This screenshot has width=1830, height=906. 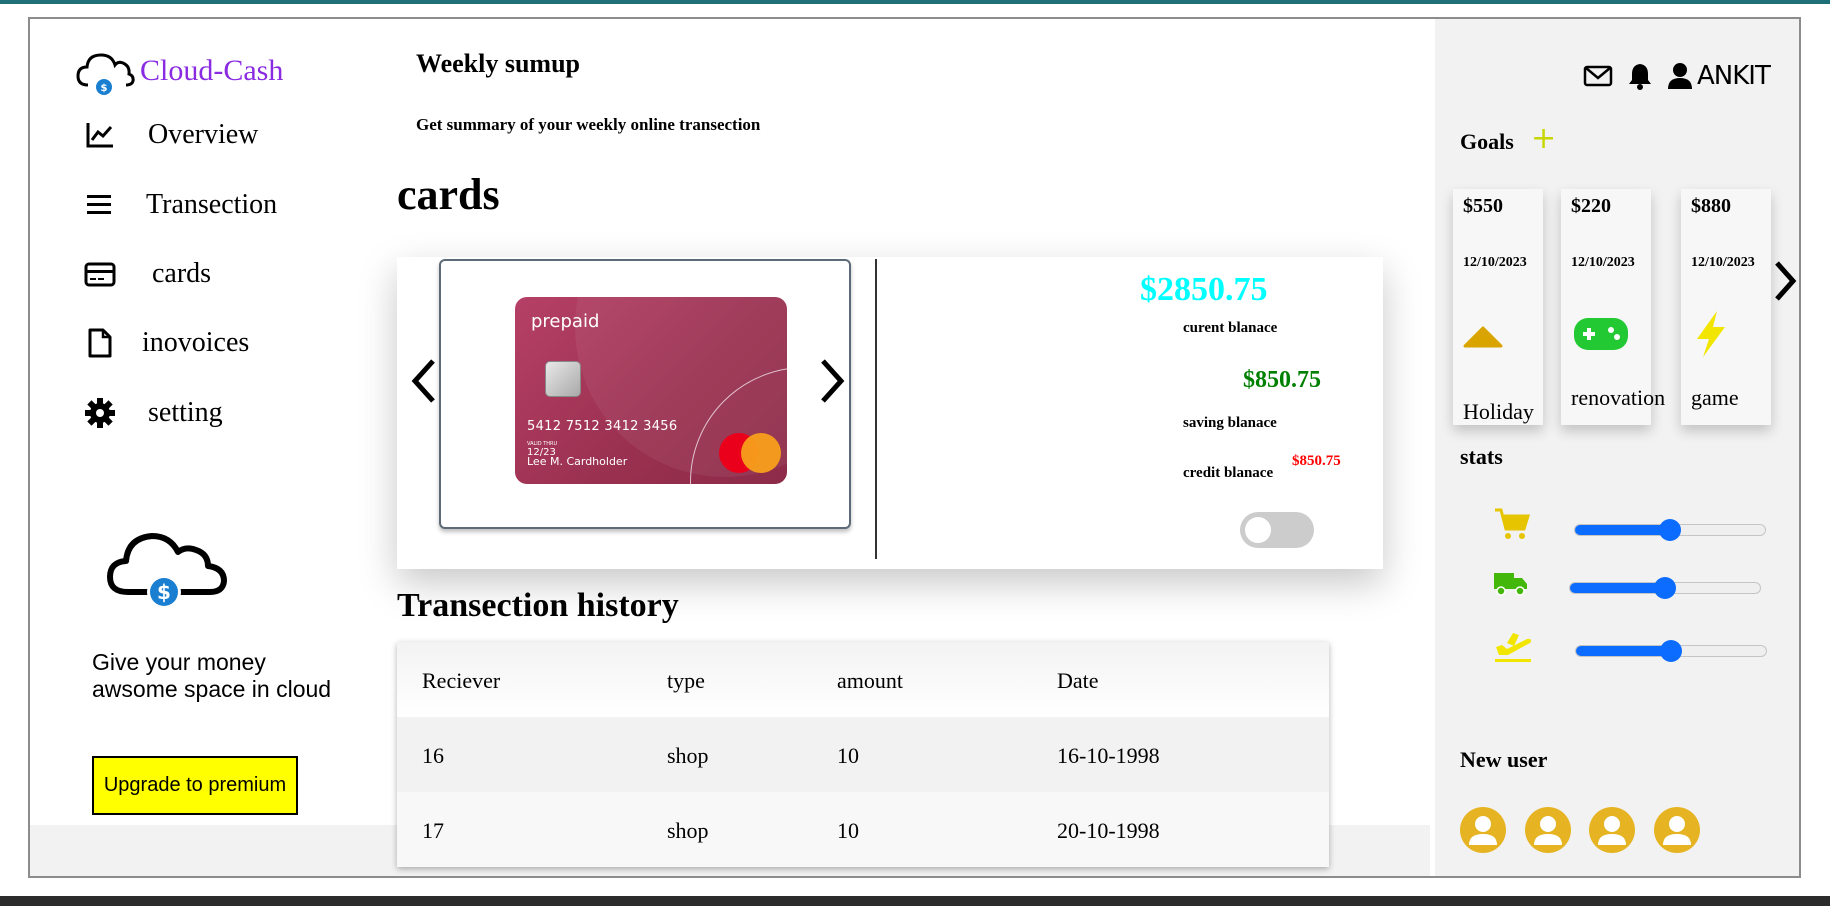 I want to click on goals-title: Goals, so click(x=1487, y=141).